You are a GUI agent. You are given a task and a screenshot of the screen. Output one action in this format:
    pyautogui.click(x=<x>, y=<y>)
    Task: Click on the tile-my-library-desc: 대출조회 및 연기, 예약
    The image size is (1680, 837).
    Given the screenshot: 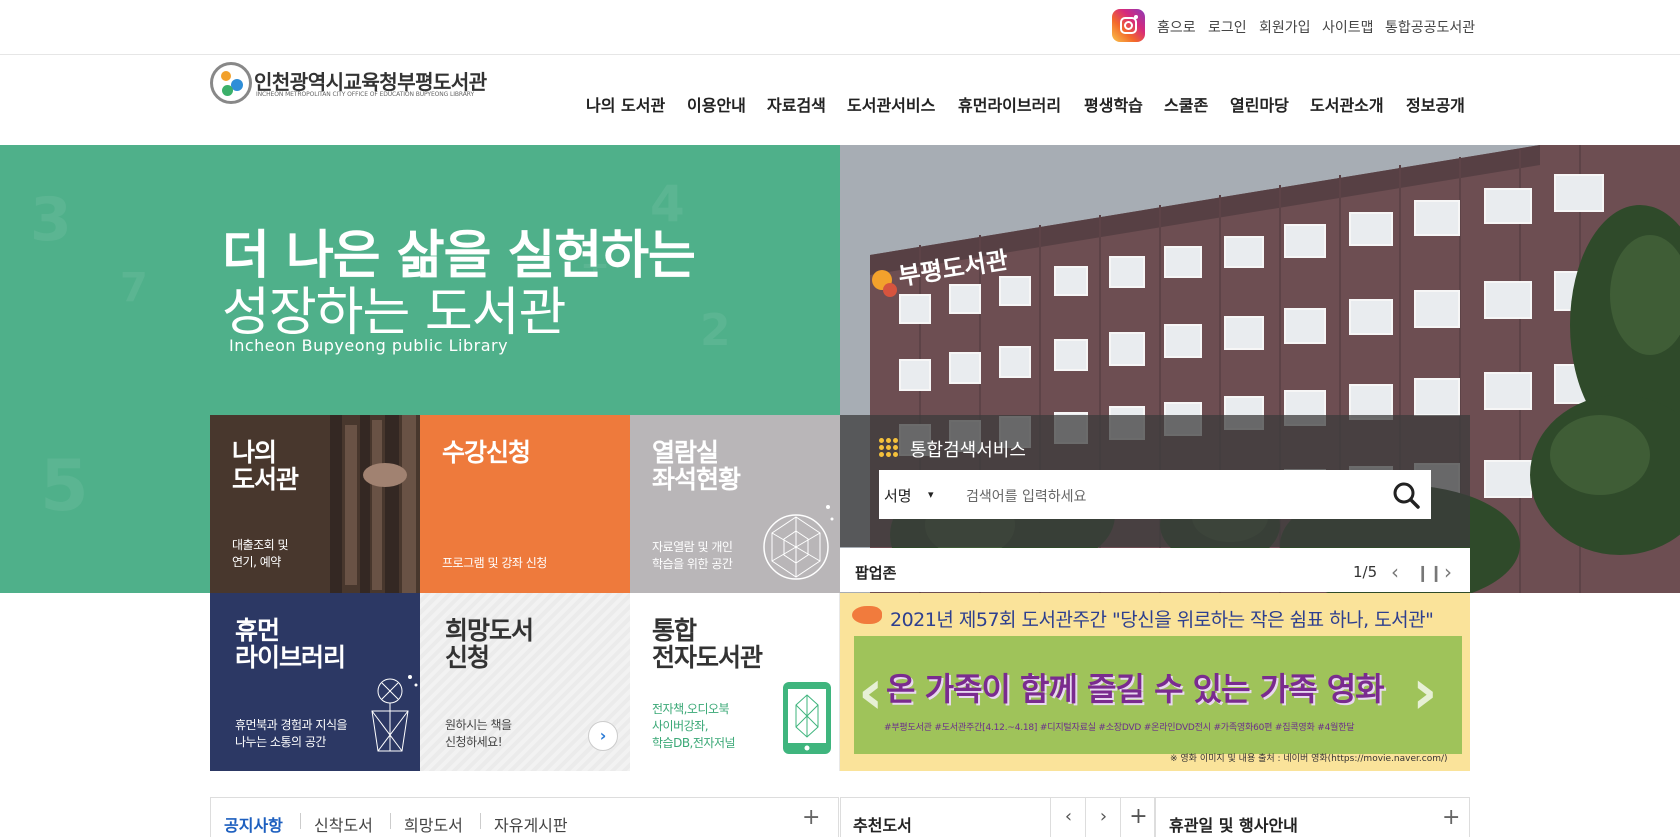 What is the action you would take?
    pyautogui.click(x=260, y=553)
    